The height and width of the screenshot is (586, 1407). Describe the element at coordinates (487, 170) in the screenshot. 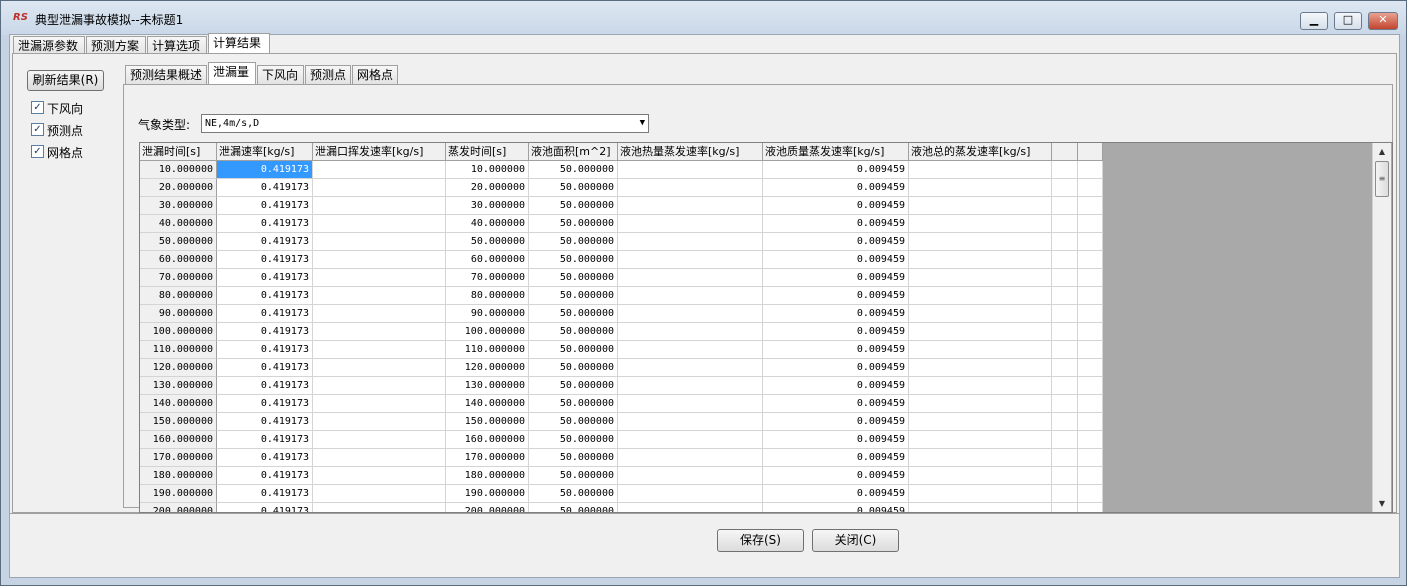

I see `table-cell: 10.000000` at that location.